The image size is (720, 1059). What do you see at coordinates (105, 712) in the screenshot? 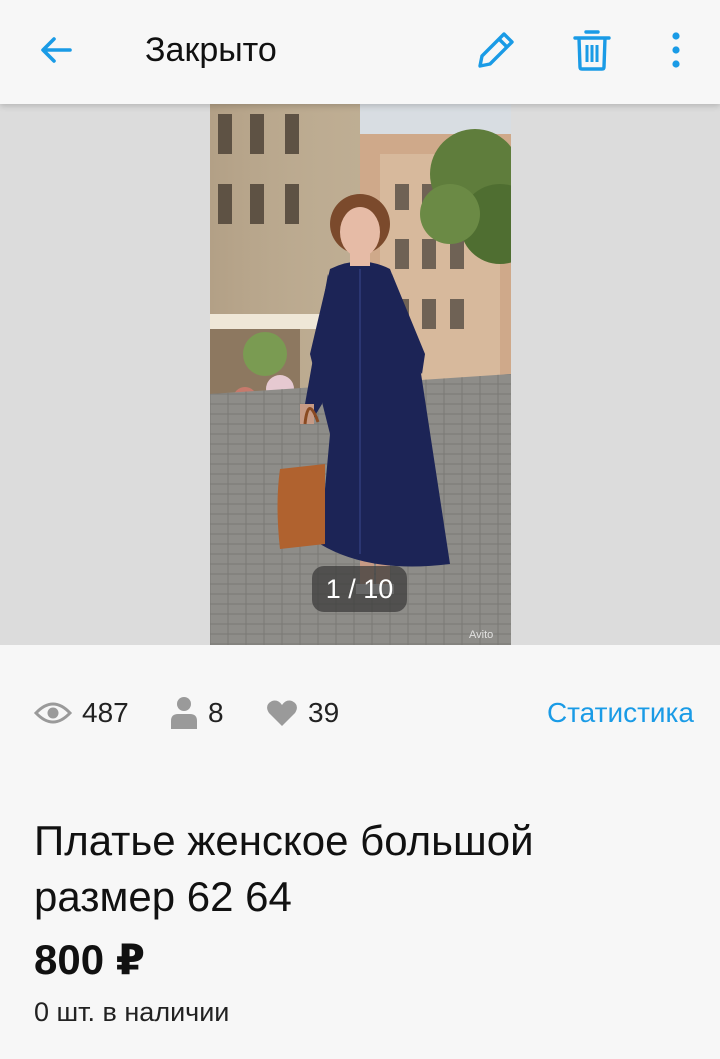
I see `views-count: 487` at bounding box center [105, 712].